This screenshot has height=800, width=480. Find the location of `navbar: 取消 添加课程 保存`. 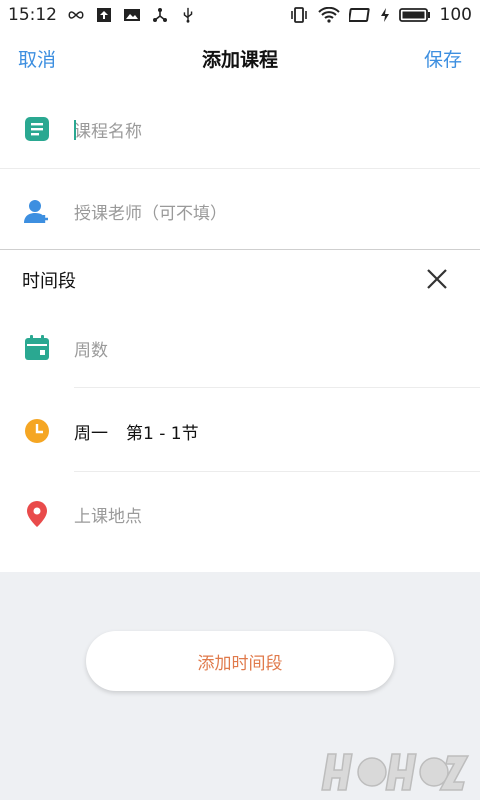

navbar: 取消 添加课程 保存 is located at coordinates (240, 58).